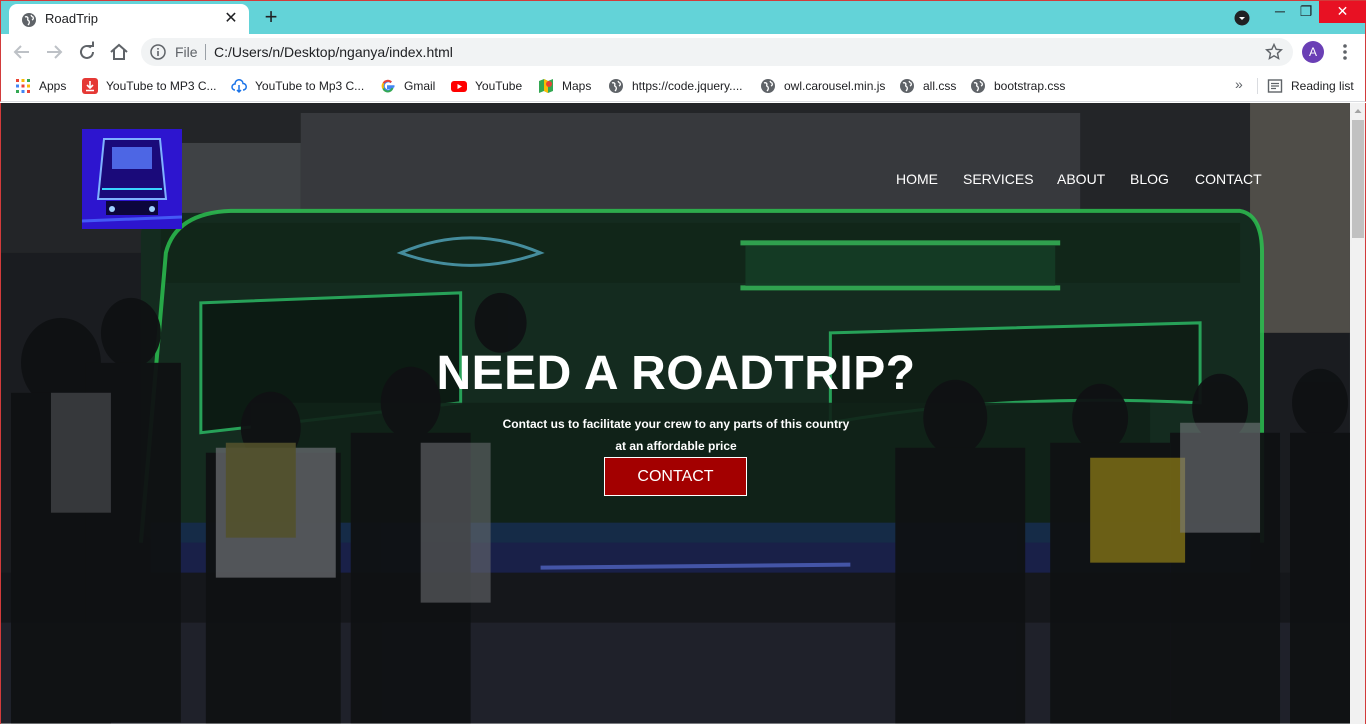  What do you see at coordinates (675, 476) in the screenshot?
I see `contact-cta-button: CONTACT` at bounding box center [675, 476].